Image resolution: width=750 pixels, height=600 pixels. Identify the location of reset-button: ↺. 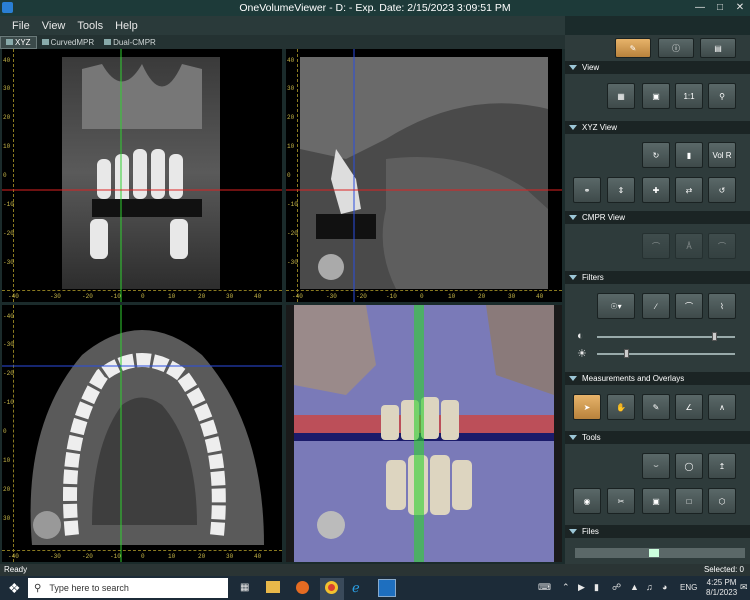
(722, 190).